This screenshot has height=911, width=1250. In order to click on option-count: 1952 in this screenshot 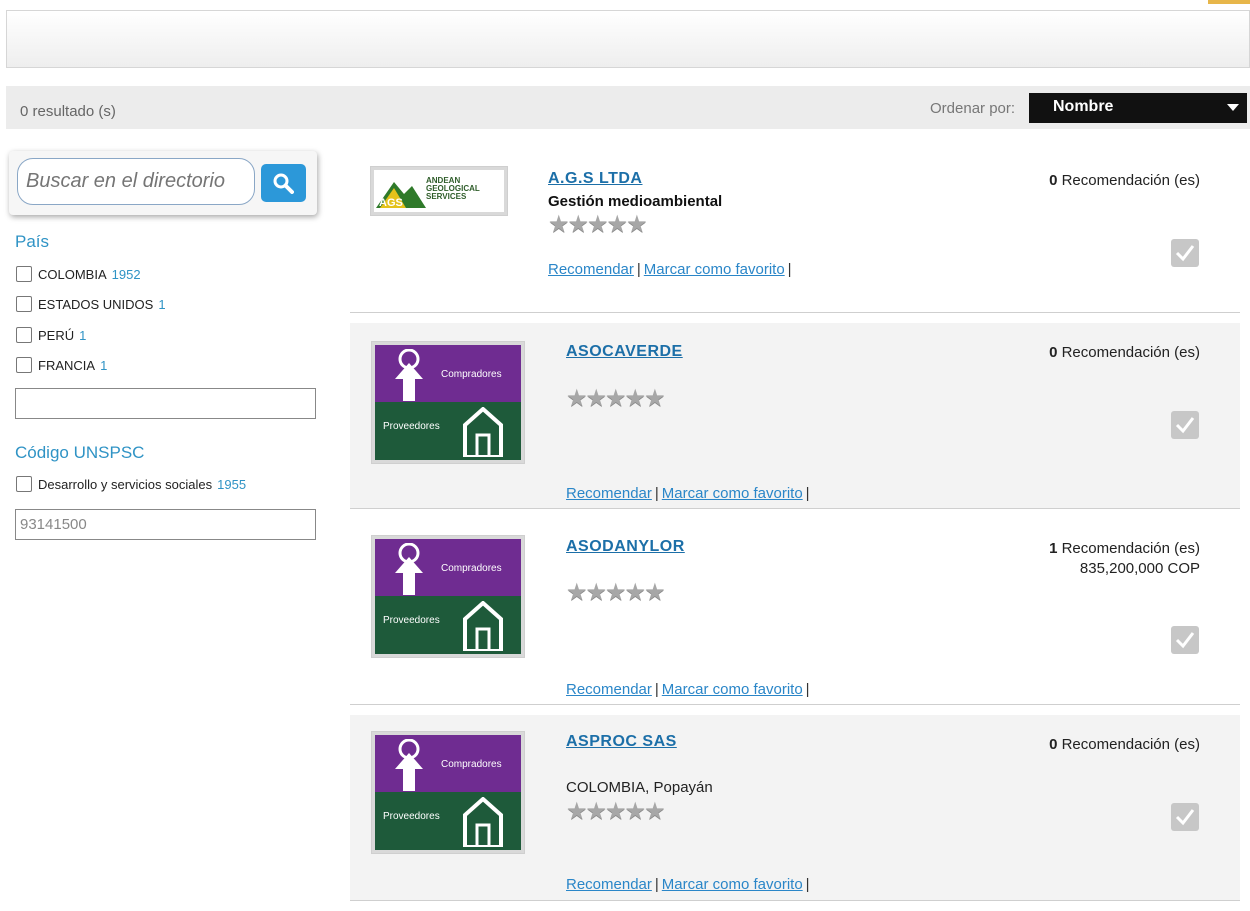, I will do `click(126, 274)`.